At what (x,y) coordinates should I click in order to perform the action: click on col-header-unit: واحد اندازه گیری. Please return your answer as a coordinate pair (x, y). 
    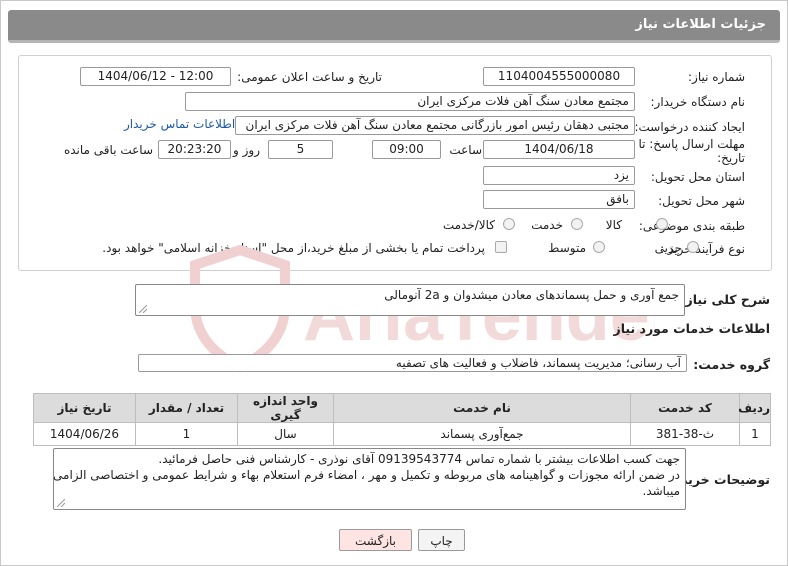
    Looking at the image, I should click on (285, 408).